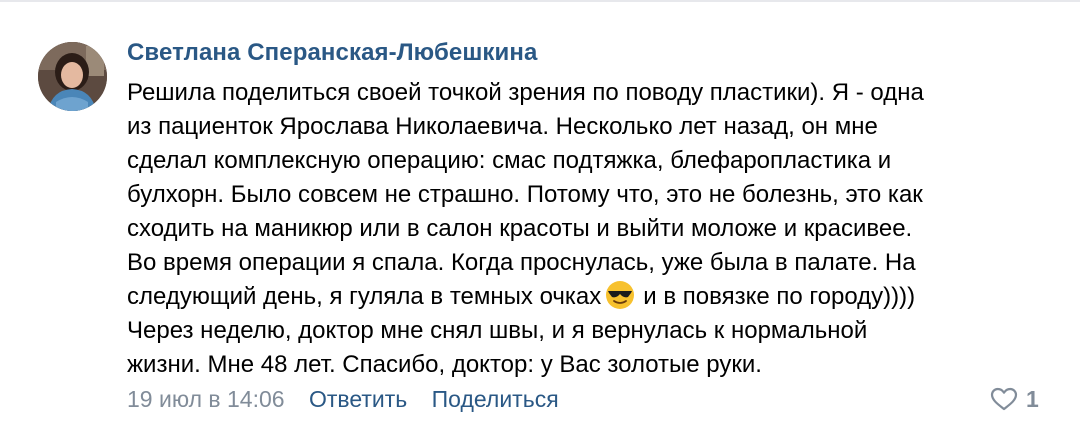  What do you see at coordinates (620, 295) in the screenshot?
I see `sunglasses-emoji-icon` at bounding box center [620, 295].